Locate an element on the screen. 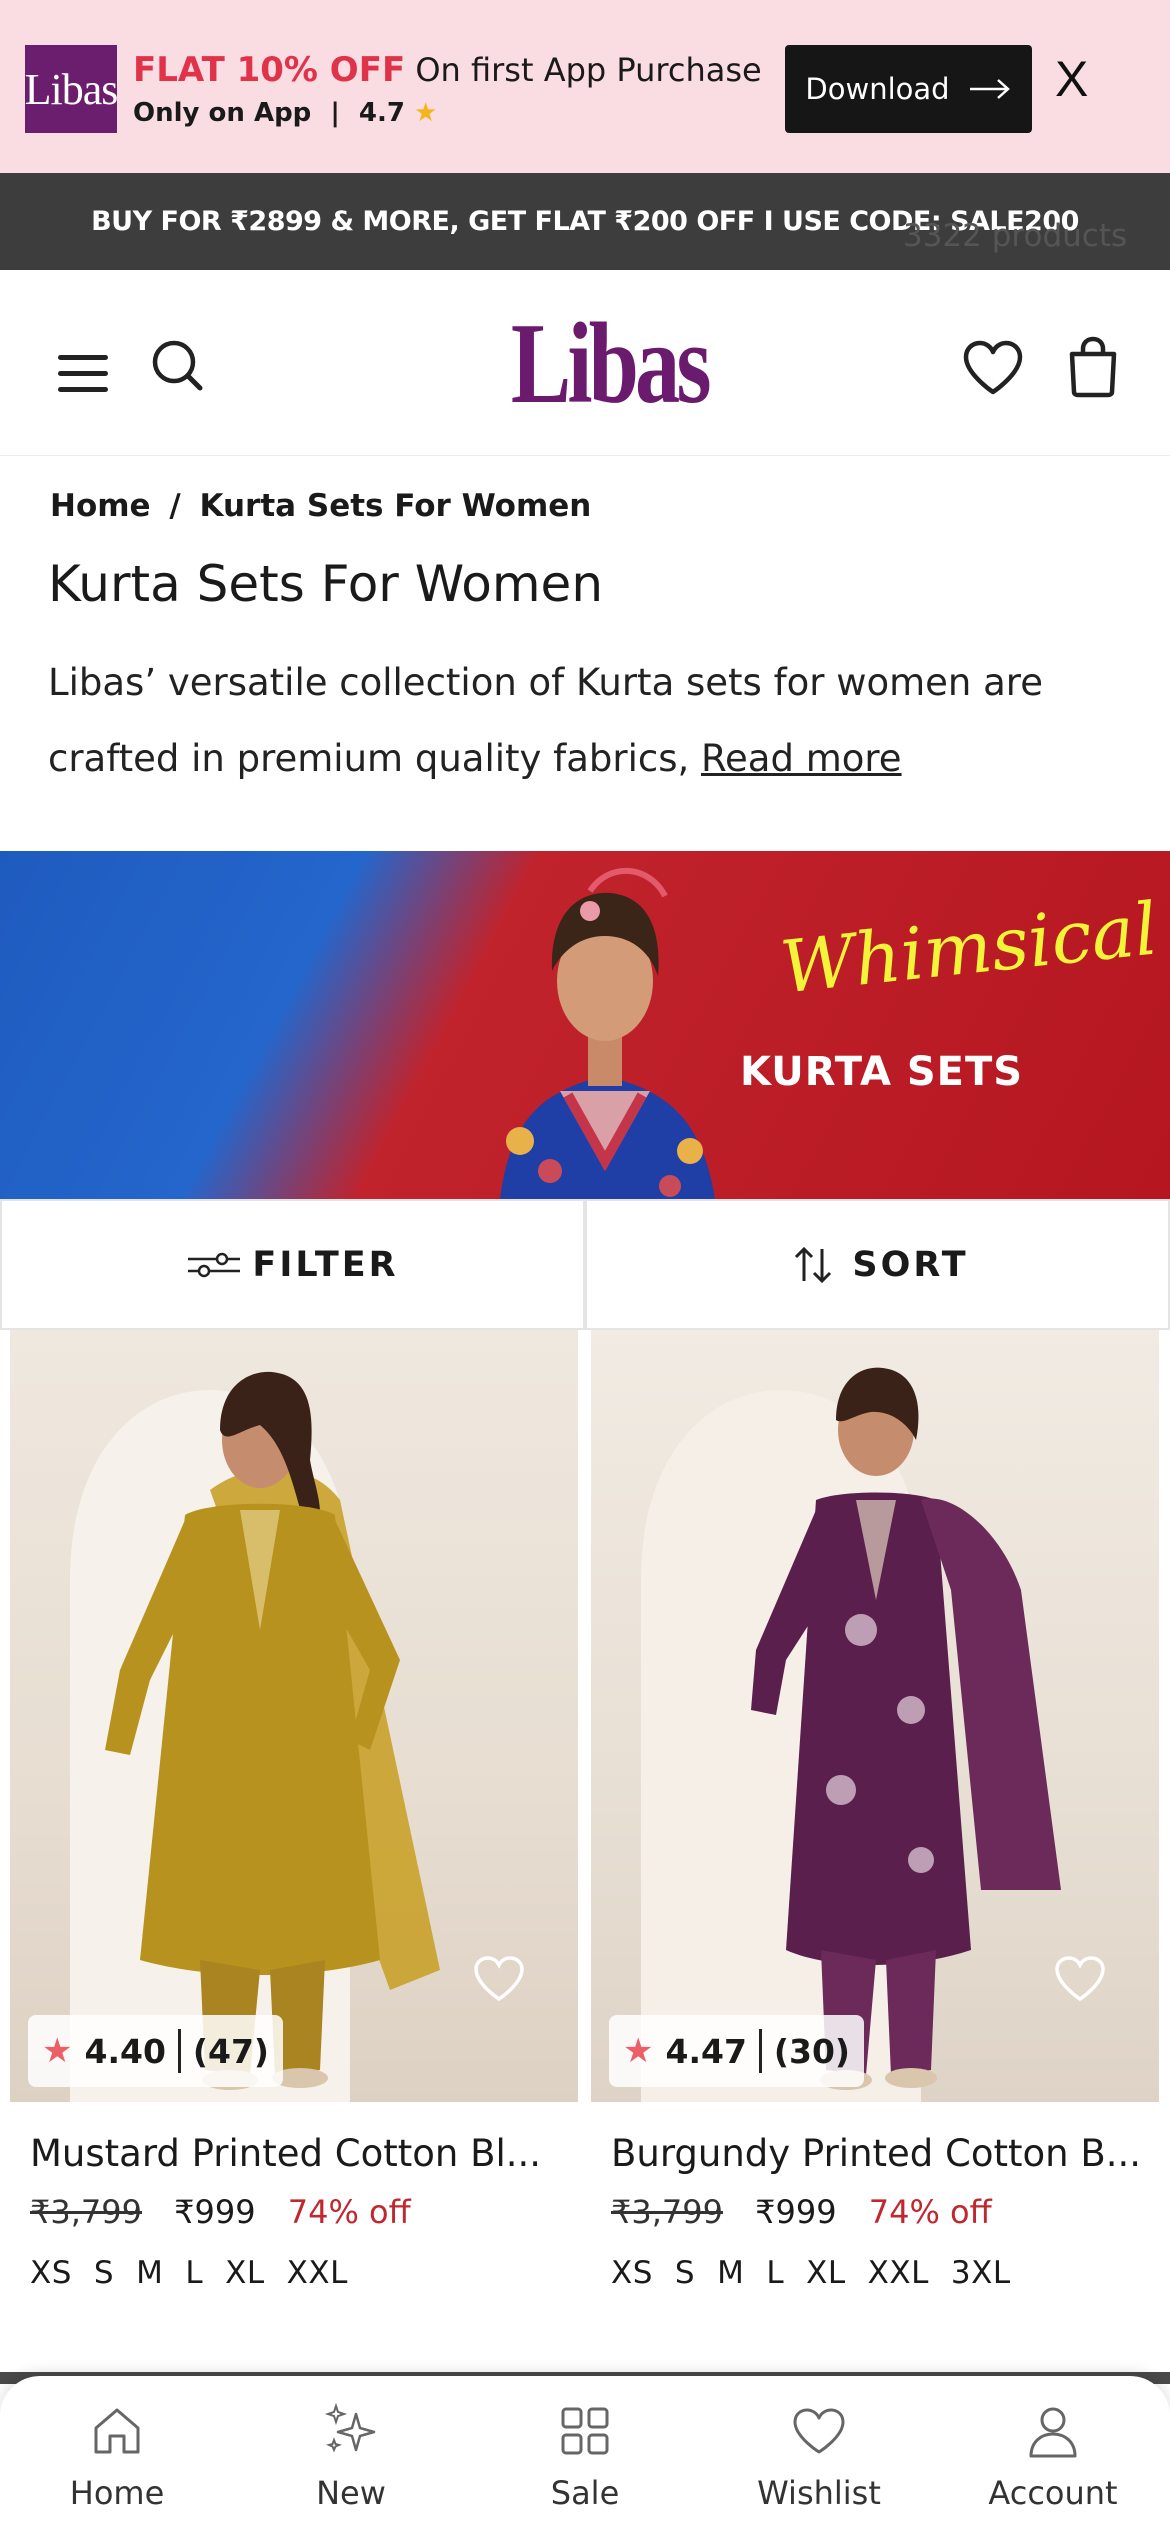 This screenshot has height=2532, width=1170. bottom-navigation: Home New Sale Wishlist Account is located at coordinates (585, 2454).